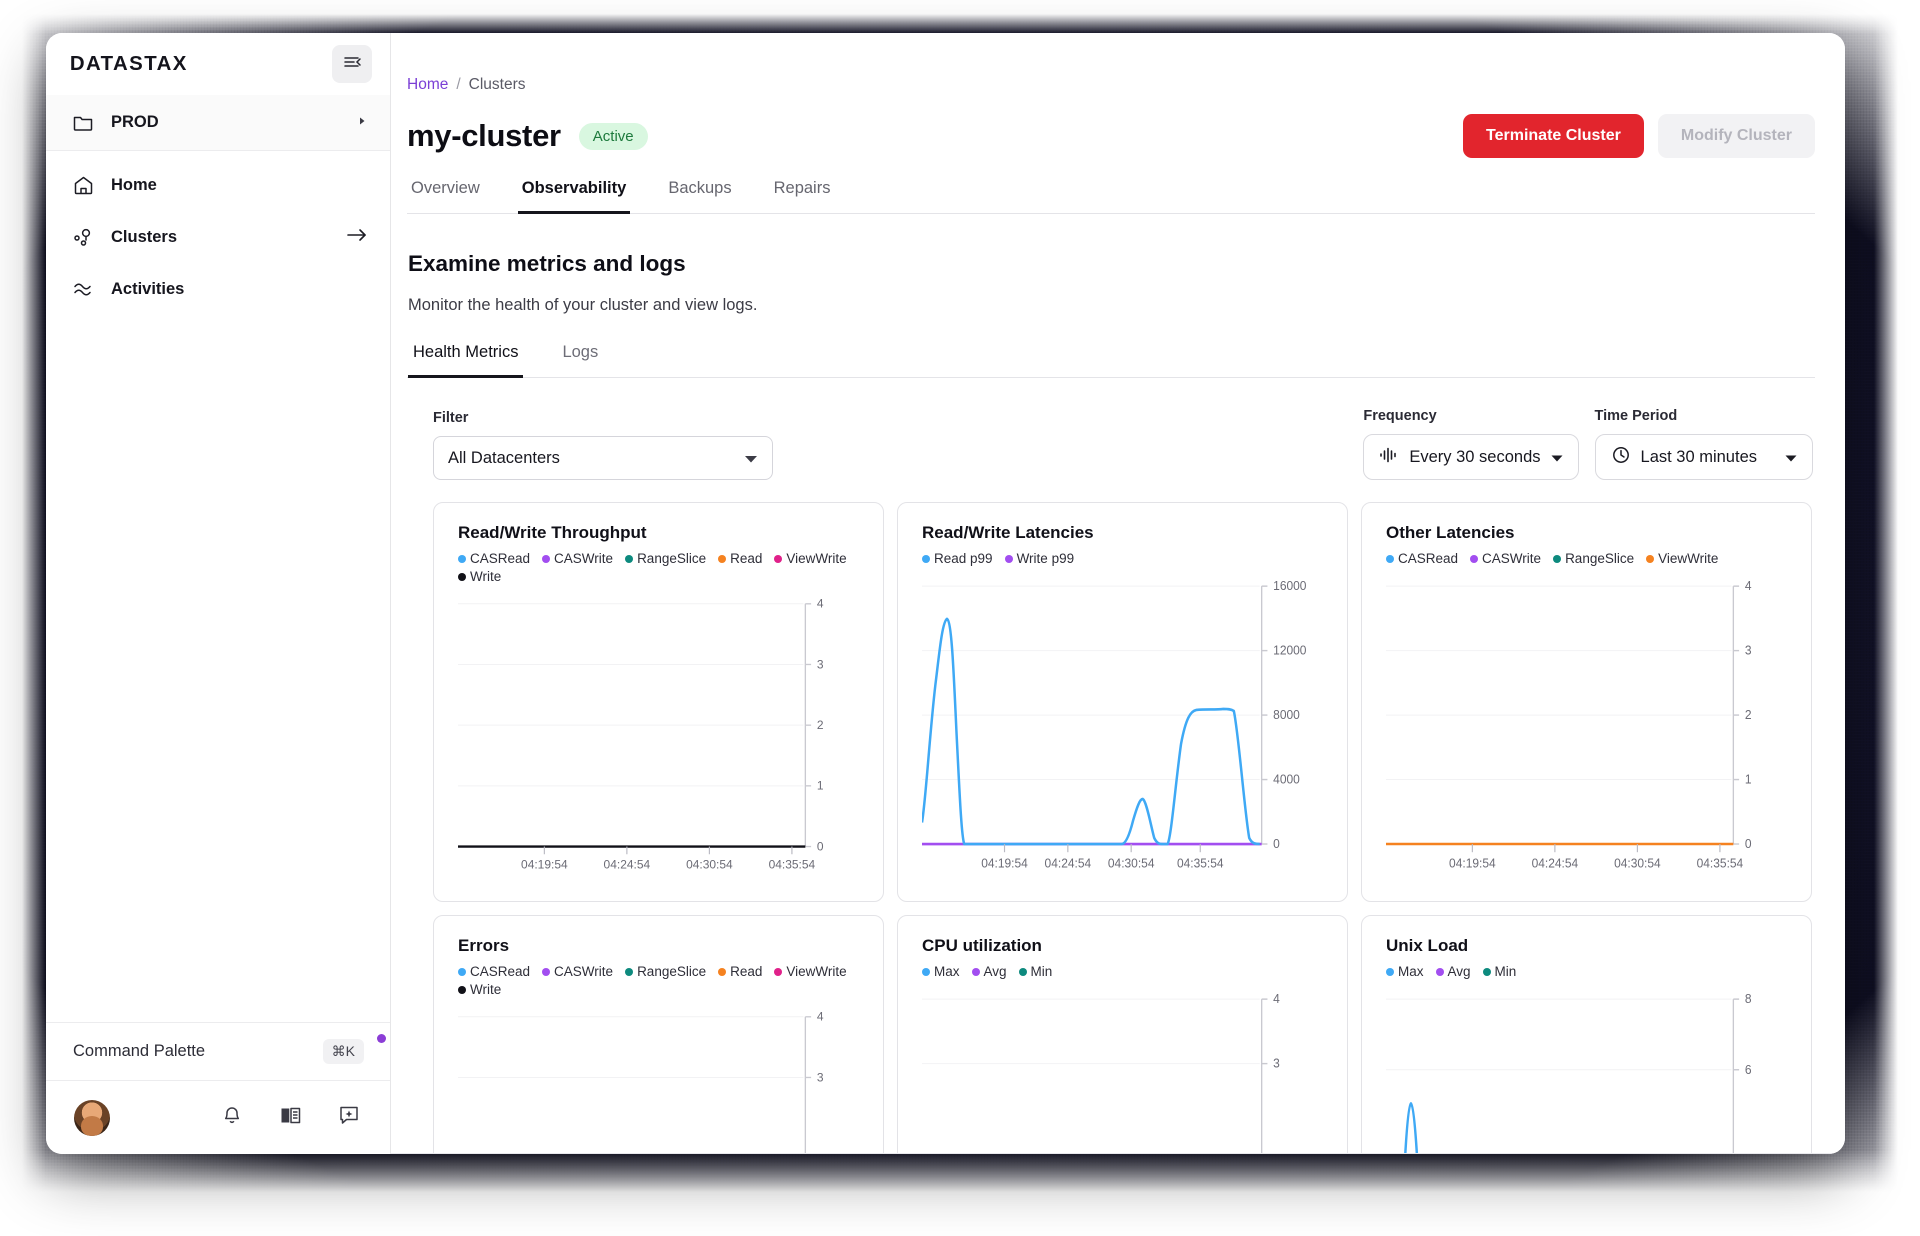  What do you see at coordinates (1111, 196) in the screenshot?
I see `cluster-tabs: Overview Observability Backups Repairs` at bounding box center [1111, 196].